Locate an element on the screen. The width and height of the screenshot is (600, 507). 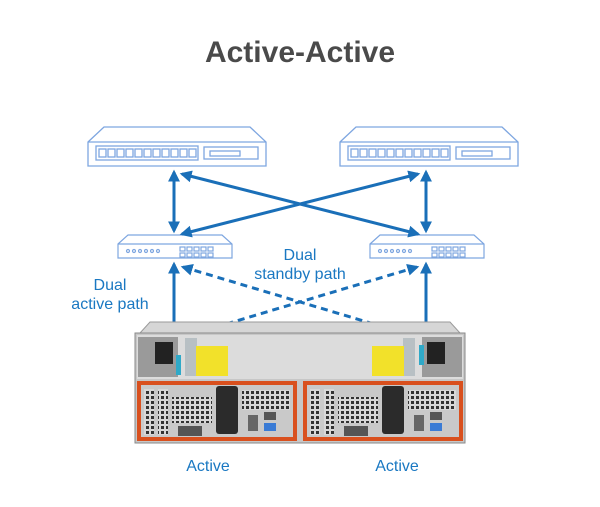
controller-right is located at coordinates (383, 411).